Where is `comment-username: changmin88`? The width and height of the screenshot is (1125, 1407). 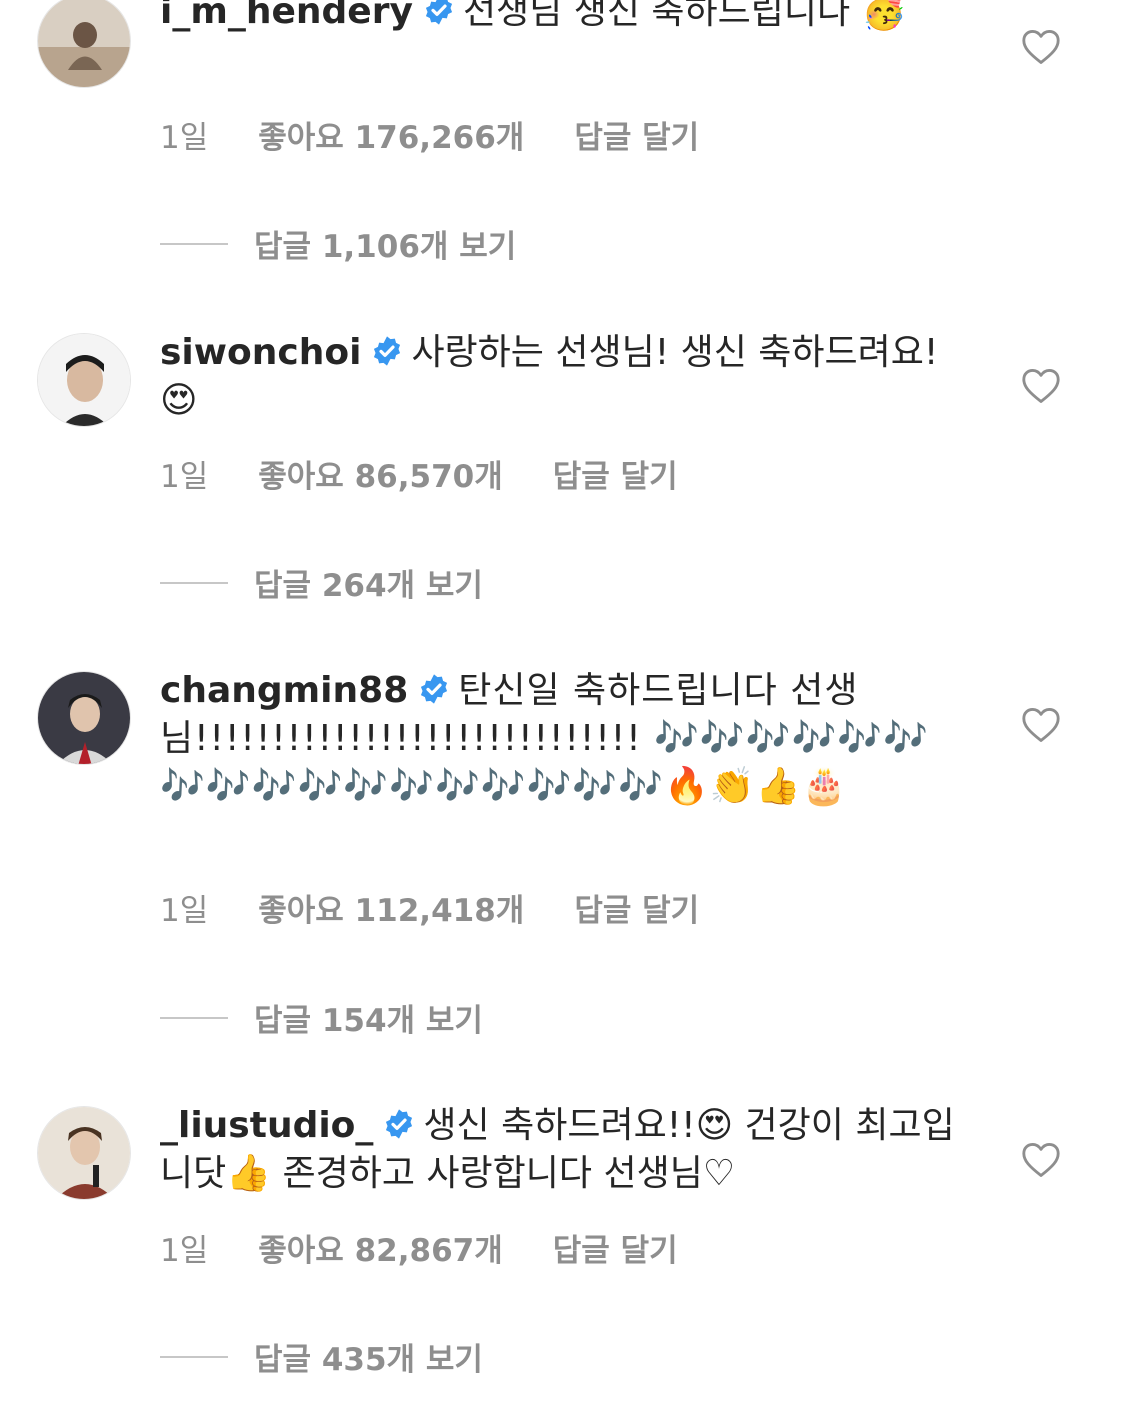
comment-username: changmin88 is located at coordinates (284, 690).